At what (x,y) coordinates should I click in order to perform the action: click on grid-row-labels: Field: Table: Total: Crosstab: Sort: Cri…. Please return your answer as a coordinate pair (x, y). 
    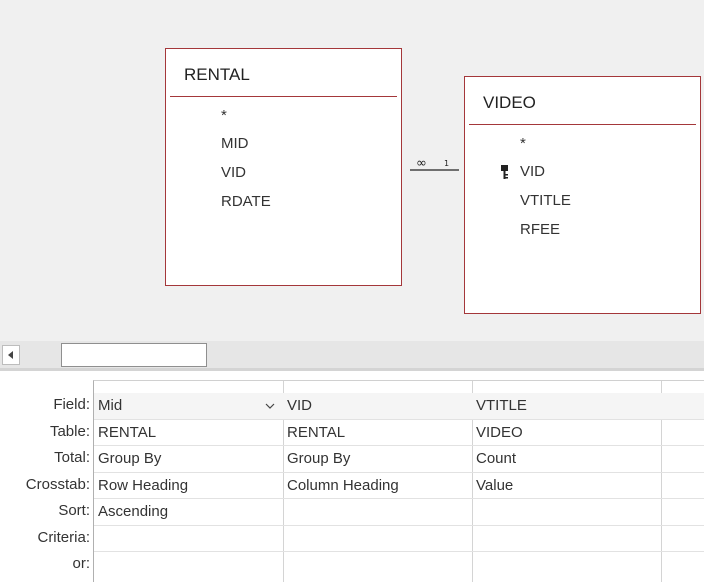
    Looking at the image, I should click on (46, 485).